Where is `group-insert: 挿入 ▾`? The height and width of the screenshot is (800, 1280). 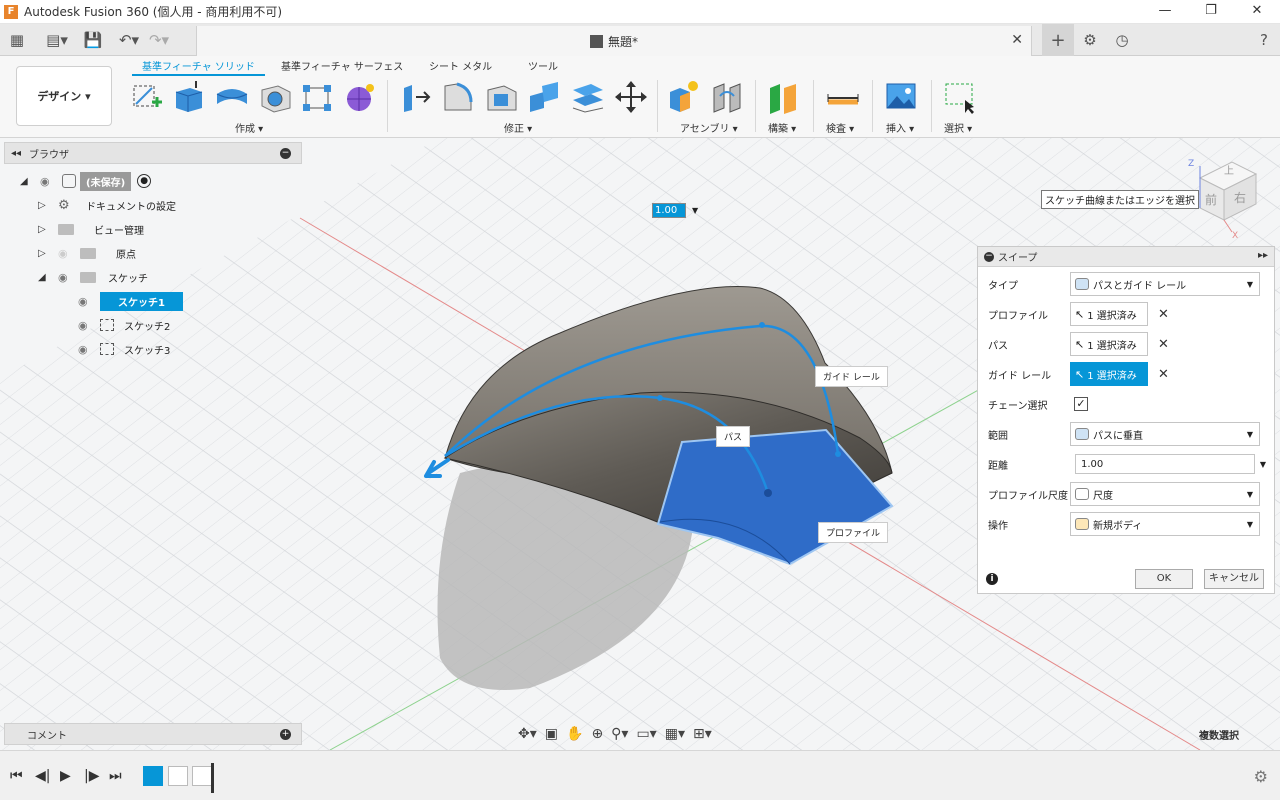
group-insert: 挿入 ▾ is located at coordinates (900, 127).